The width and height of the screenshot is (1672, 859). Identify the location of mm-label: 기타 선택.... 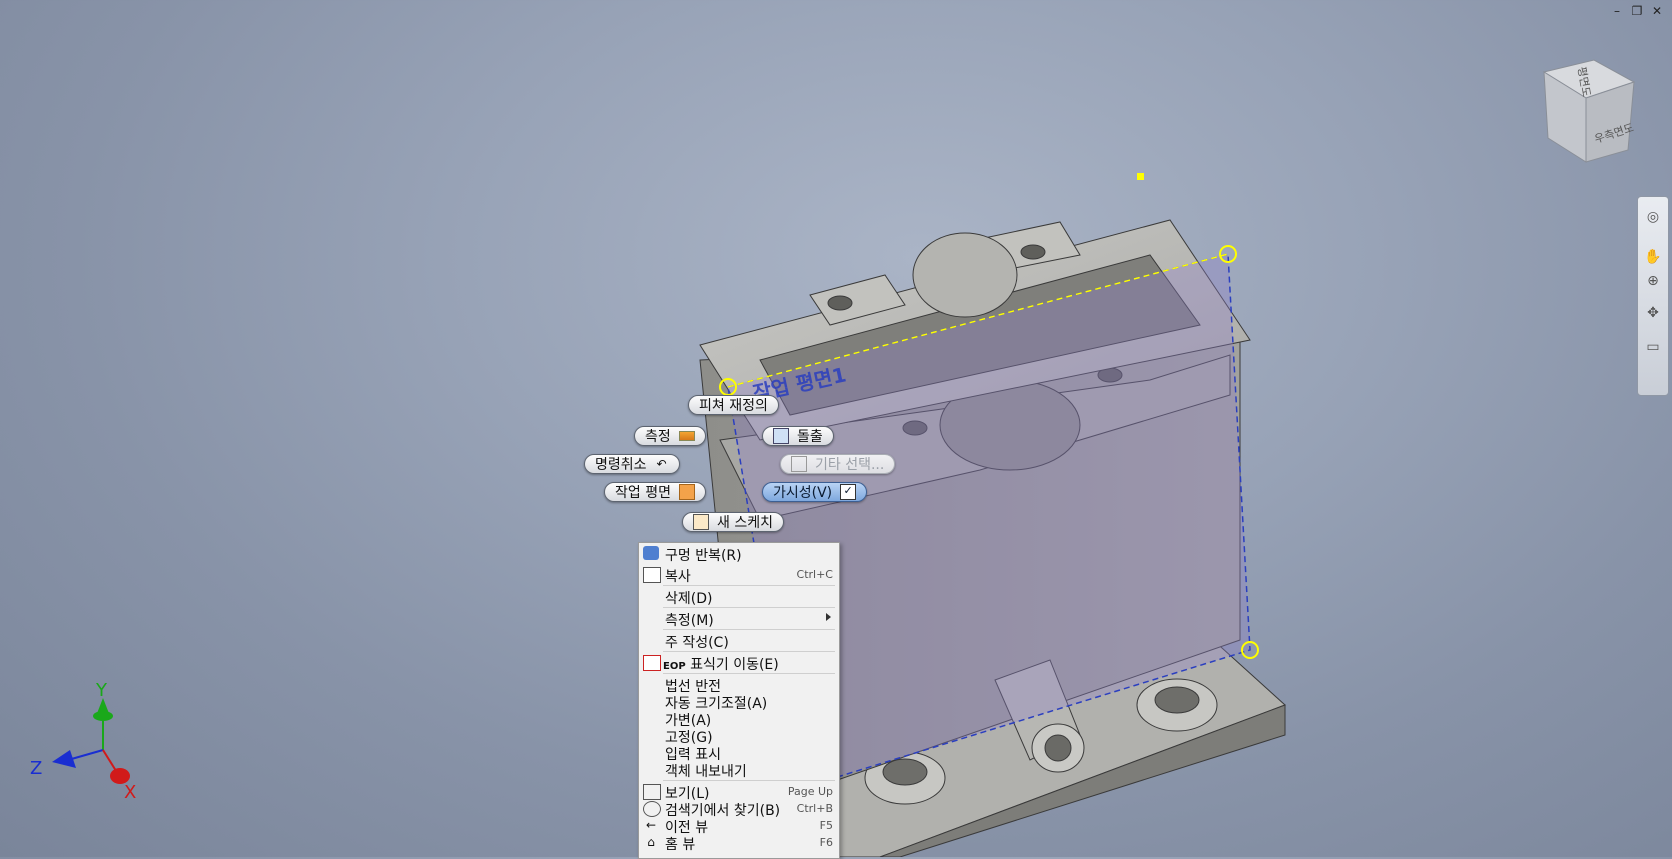
(850, 465).